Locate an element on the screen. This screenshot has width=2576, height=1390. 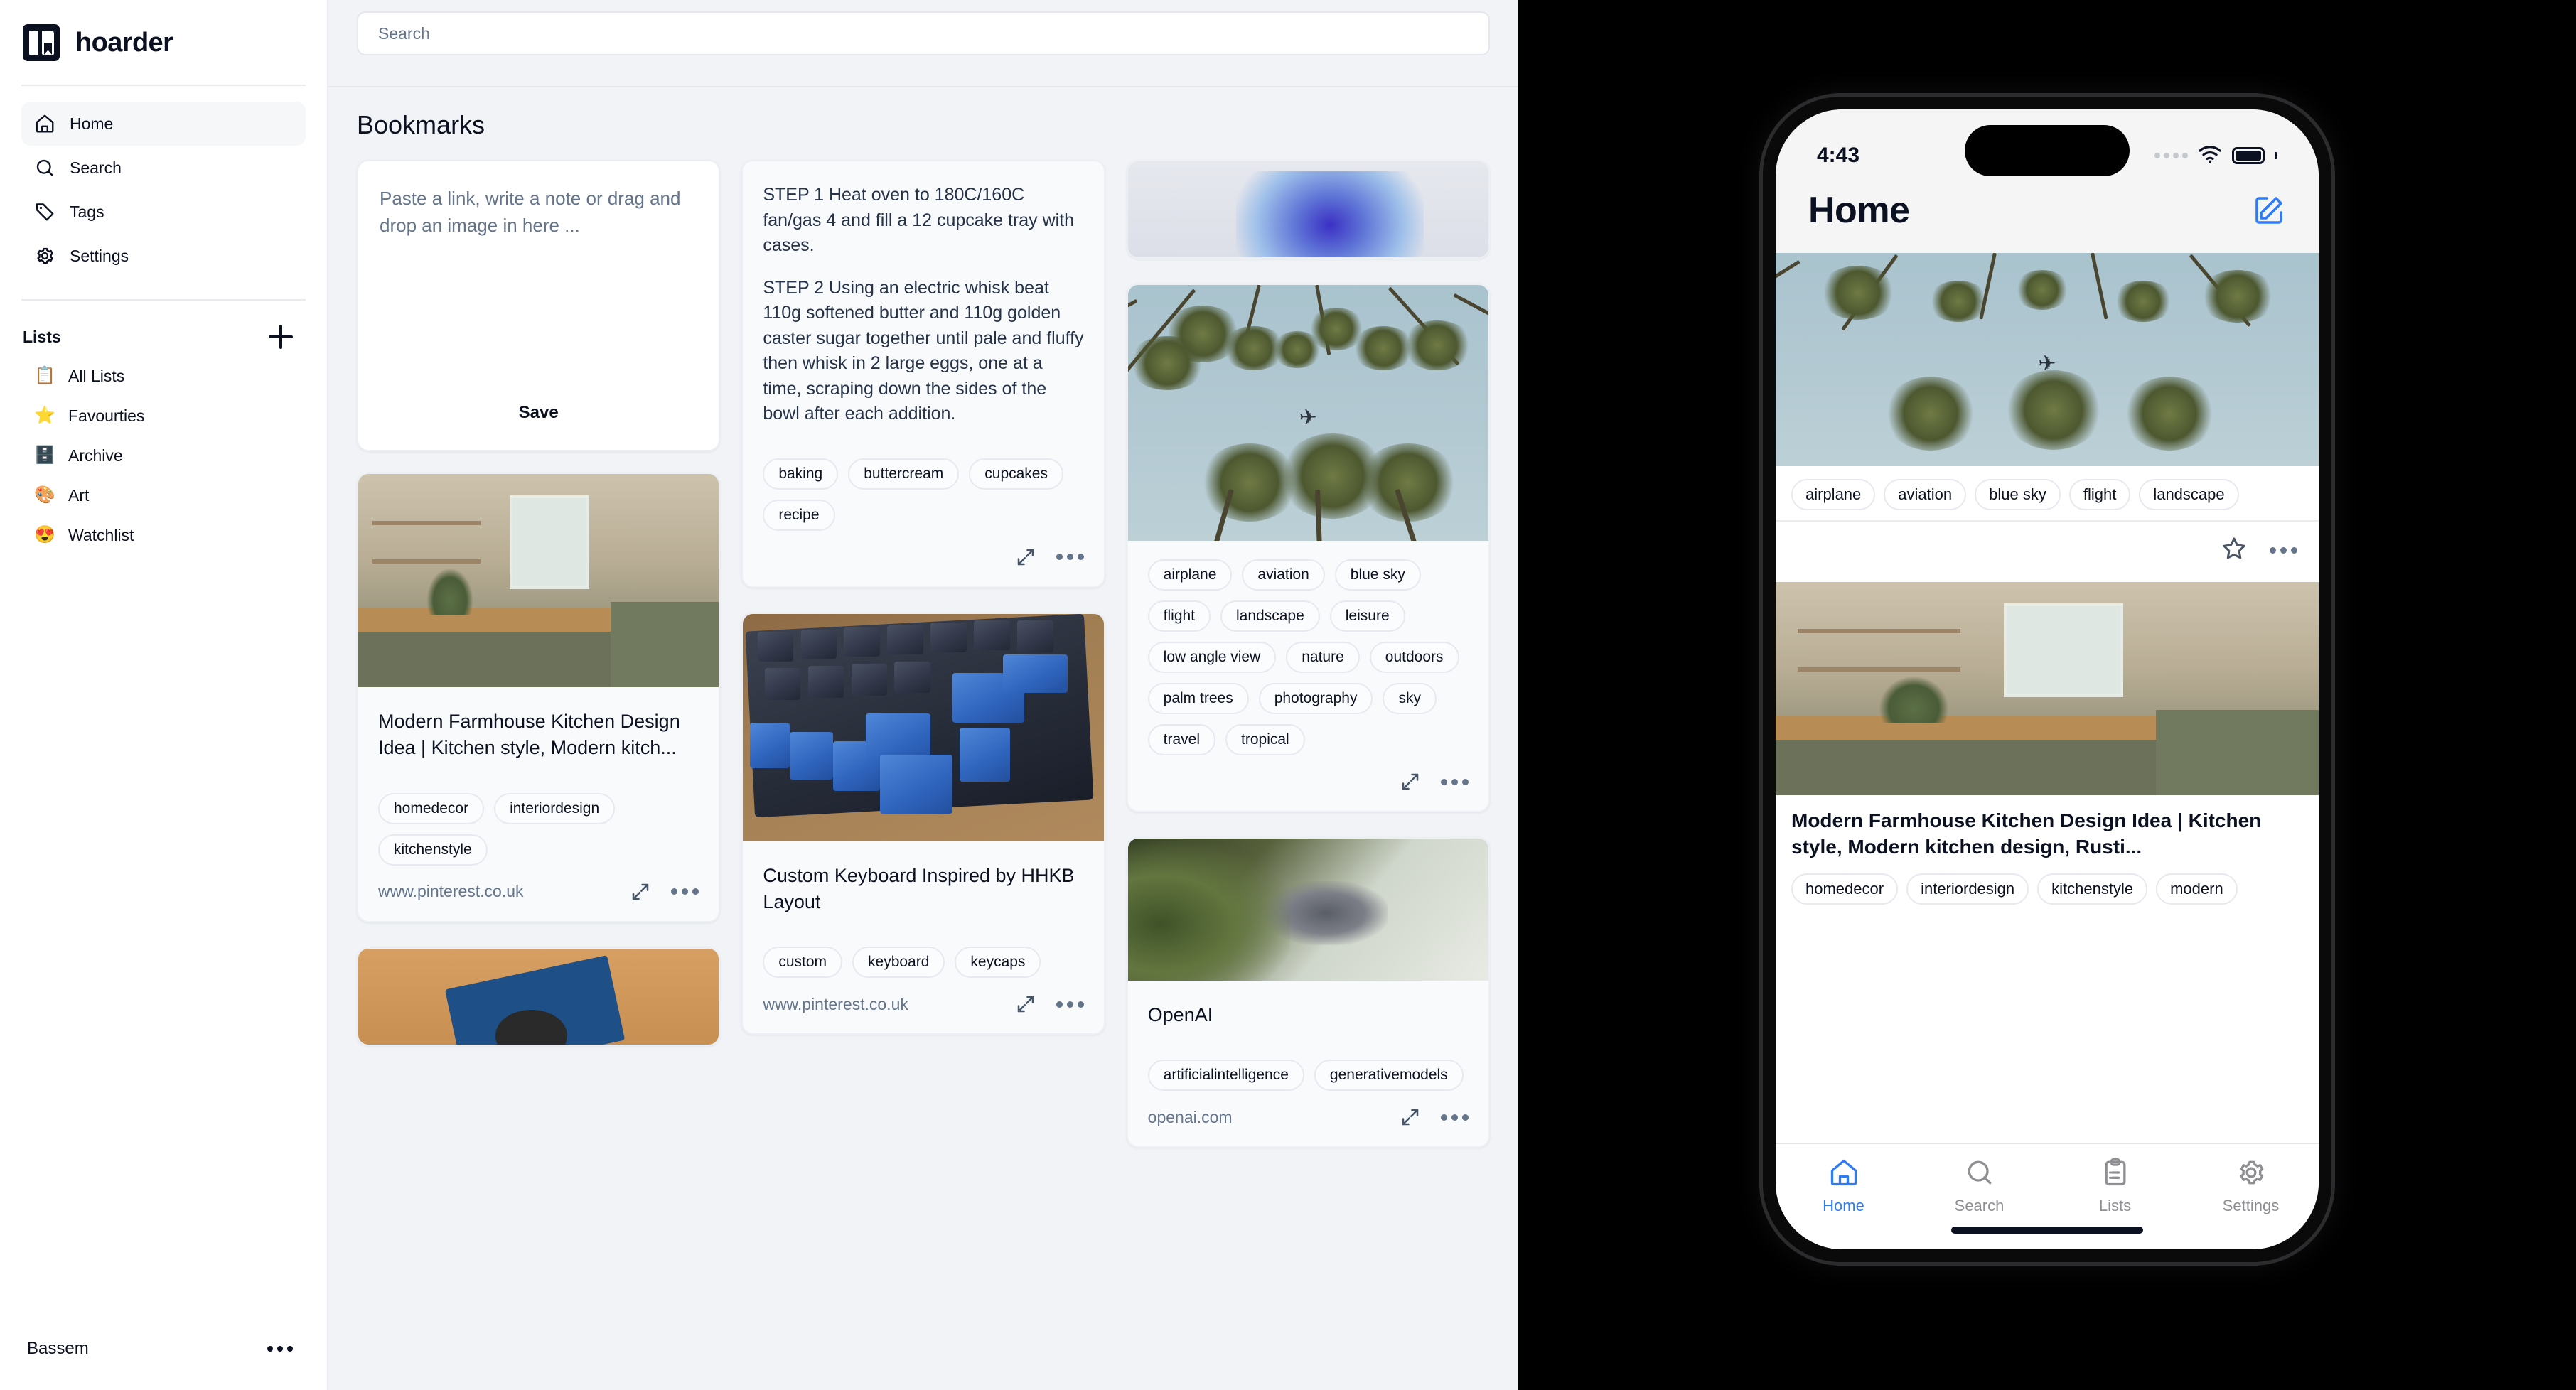
card-tags: artificialintelligence generativemodels is located at coordinates (1308, 1066).